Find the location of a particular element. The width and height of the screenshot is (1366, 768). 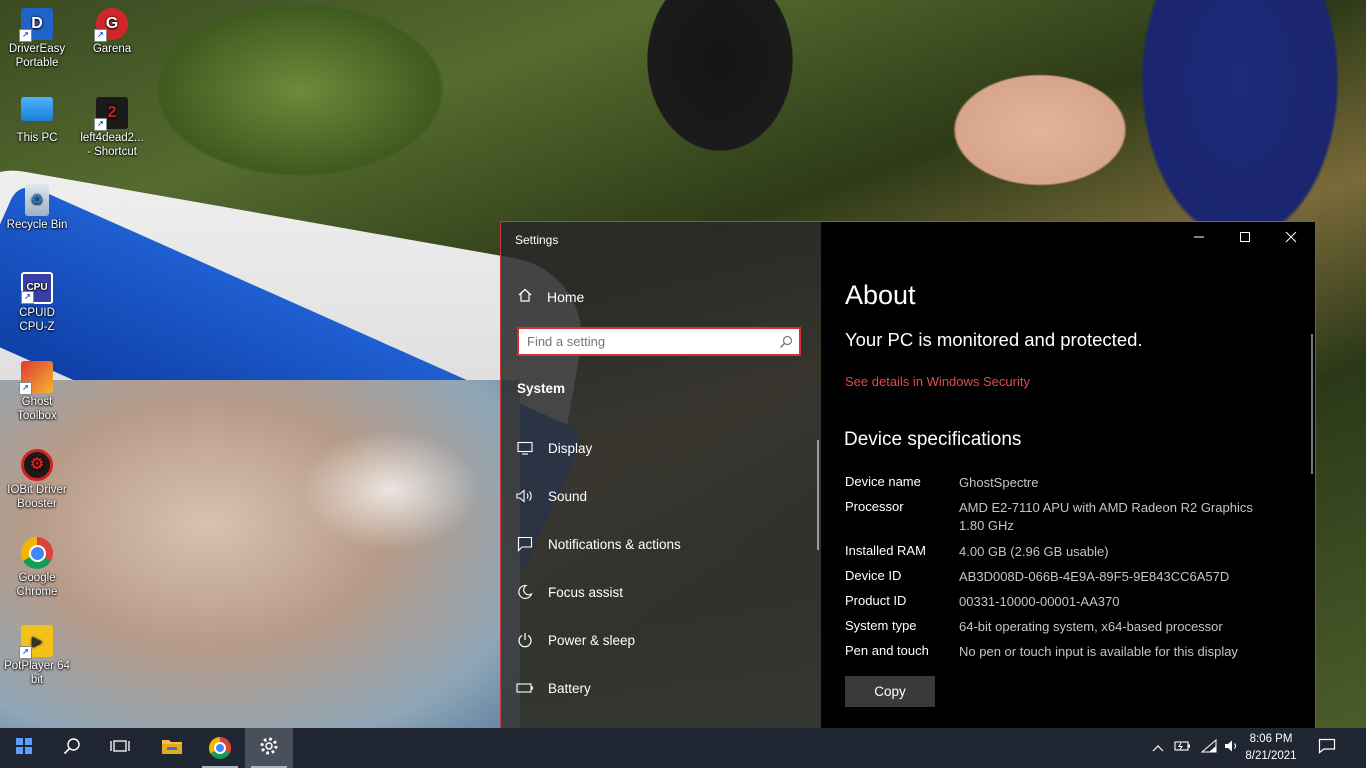

desktop-icon-label: Booster is located at coordinates (37, 504).